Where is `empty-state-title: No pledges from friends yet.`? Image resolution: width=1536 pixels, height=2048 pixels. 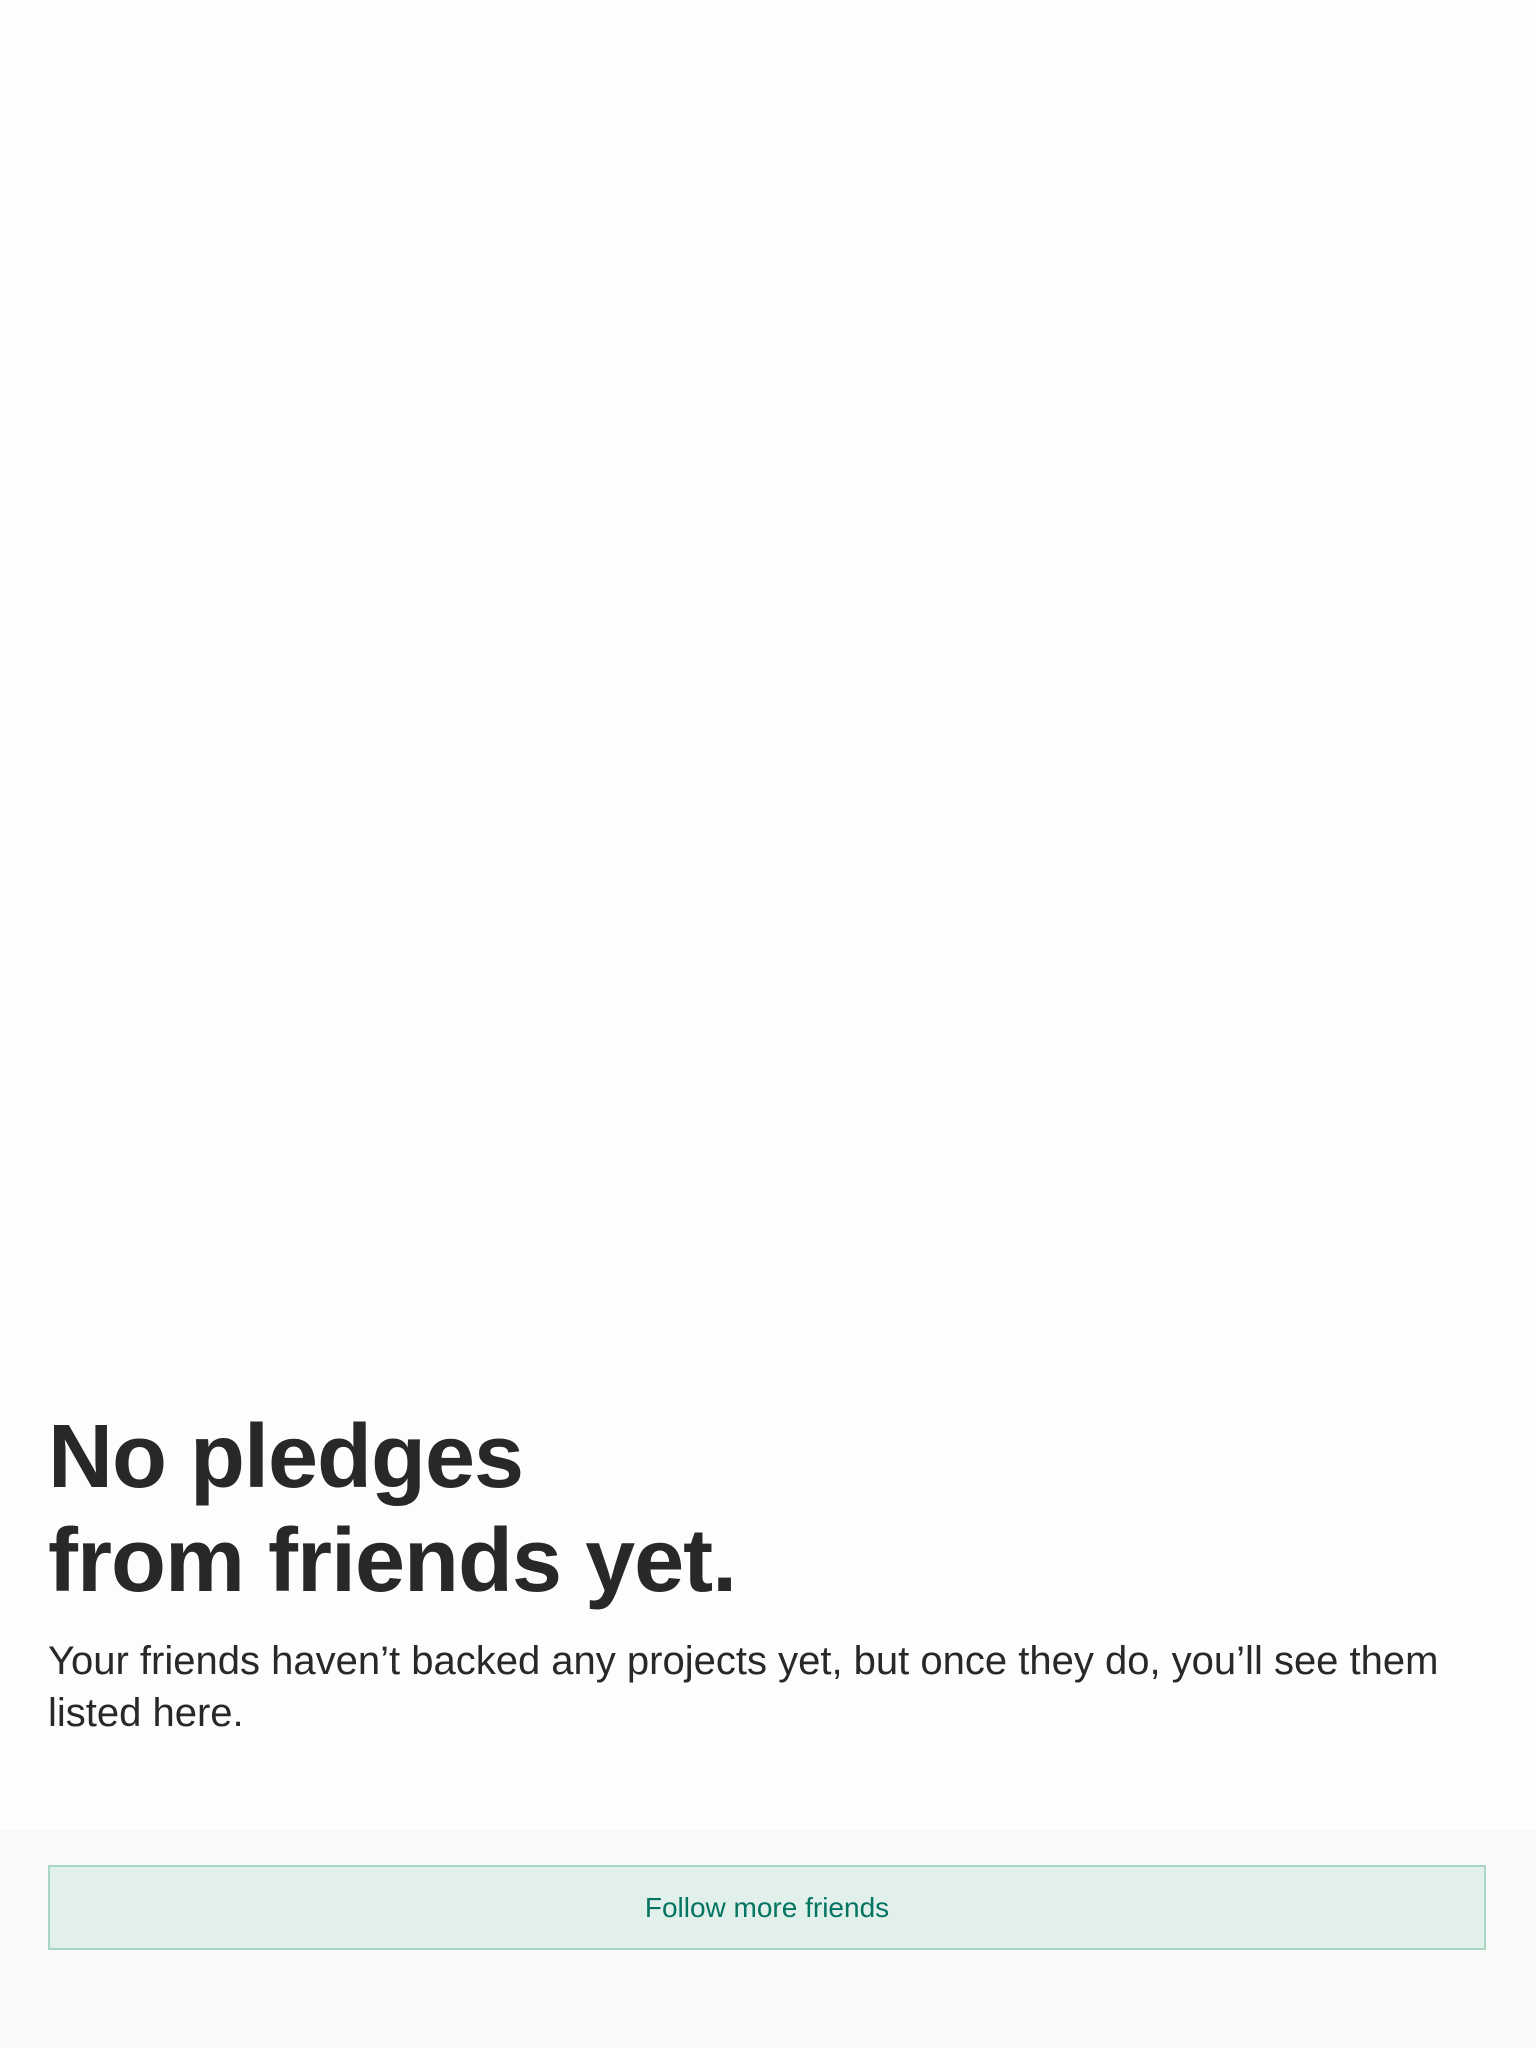
empty-state-title: No pledges from friends yet. is located at coordinates (768, 1509).